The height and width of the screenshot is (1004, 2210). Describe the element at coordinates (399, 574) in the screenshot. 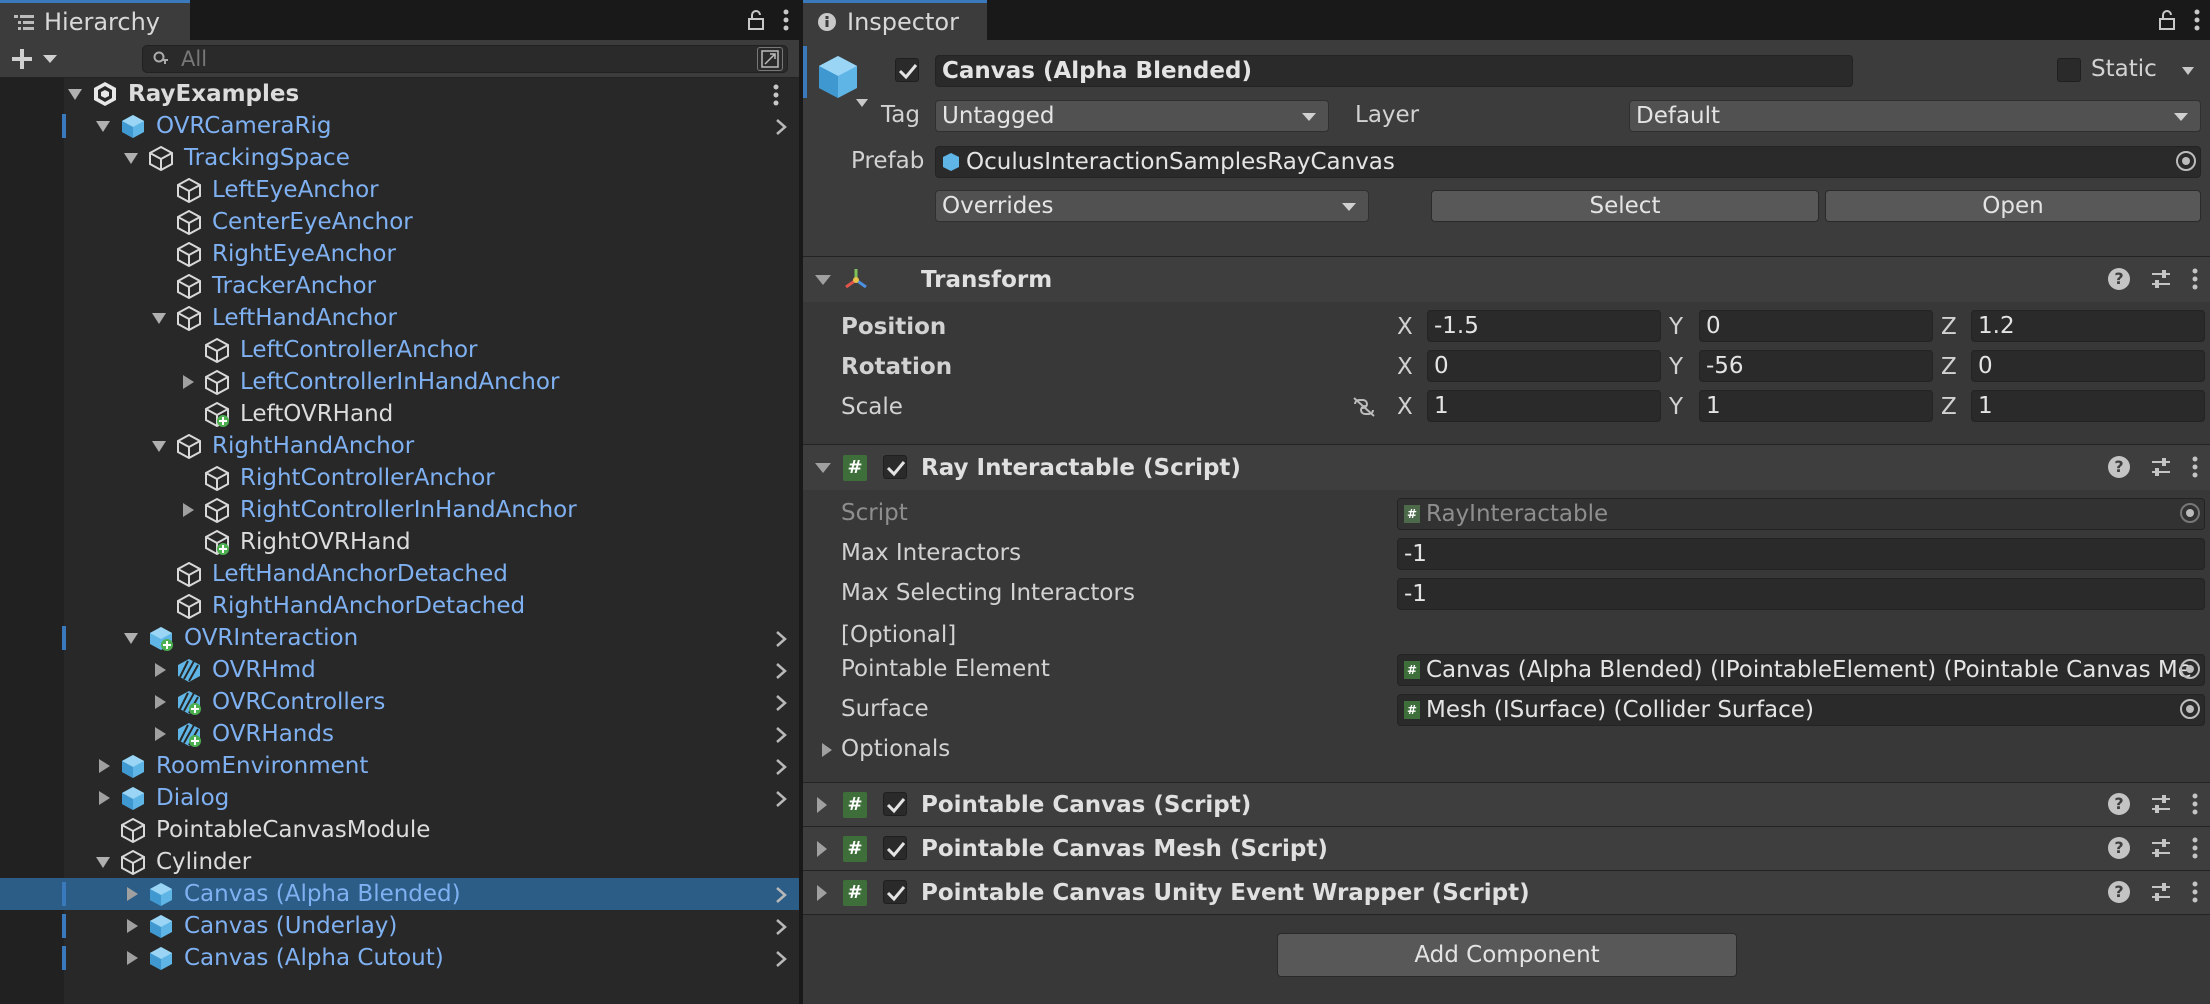

I see `hierarchy-item: LeftHandAnchorDetached` at that location.